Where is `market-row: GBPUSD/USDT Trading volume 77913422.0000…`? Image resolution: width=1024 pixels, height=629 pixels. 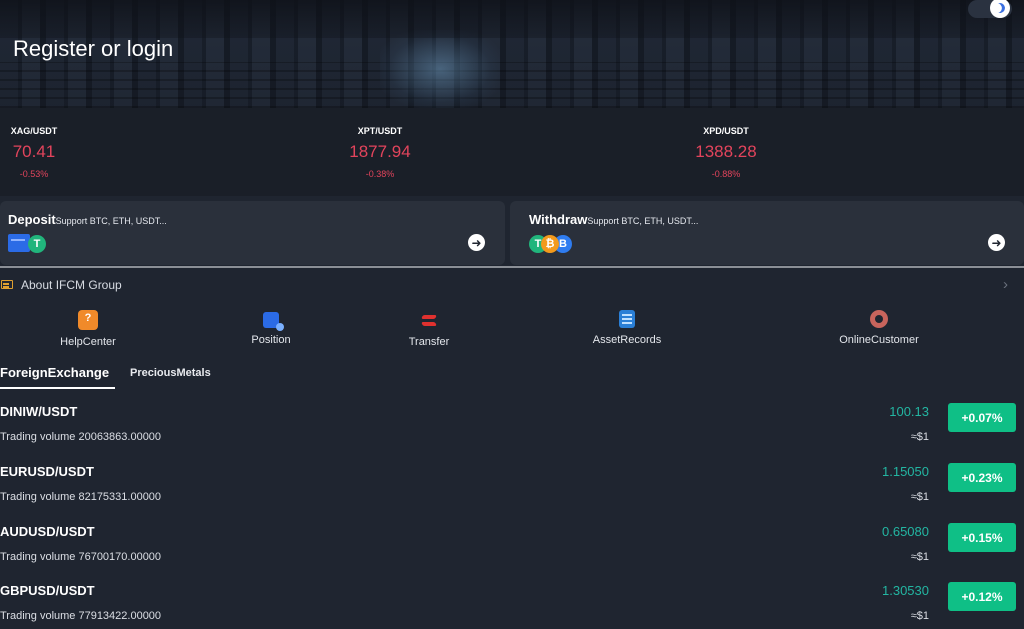 market-row: GBPUSD/USDT Trading volume 77913422.0000… is located at coordinates (512, 605).